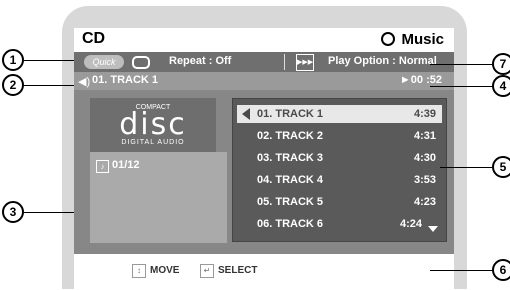 This screenshot has height=290, width=510. What do you see at coordinates (290, 224) in the screenshot?
I see `track-name: 06. TRACK 6` at bounding box center [290, 224].